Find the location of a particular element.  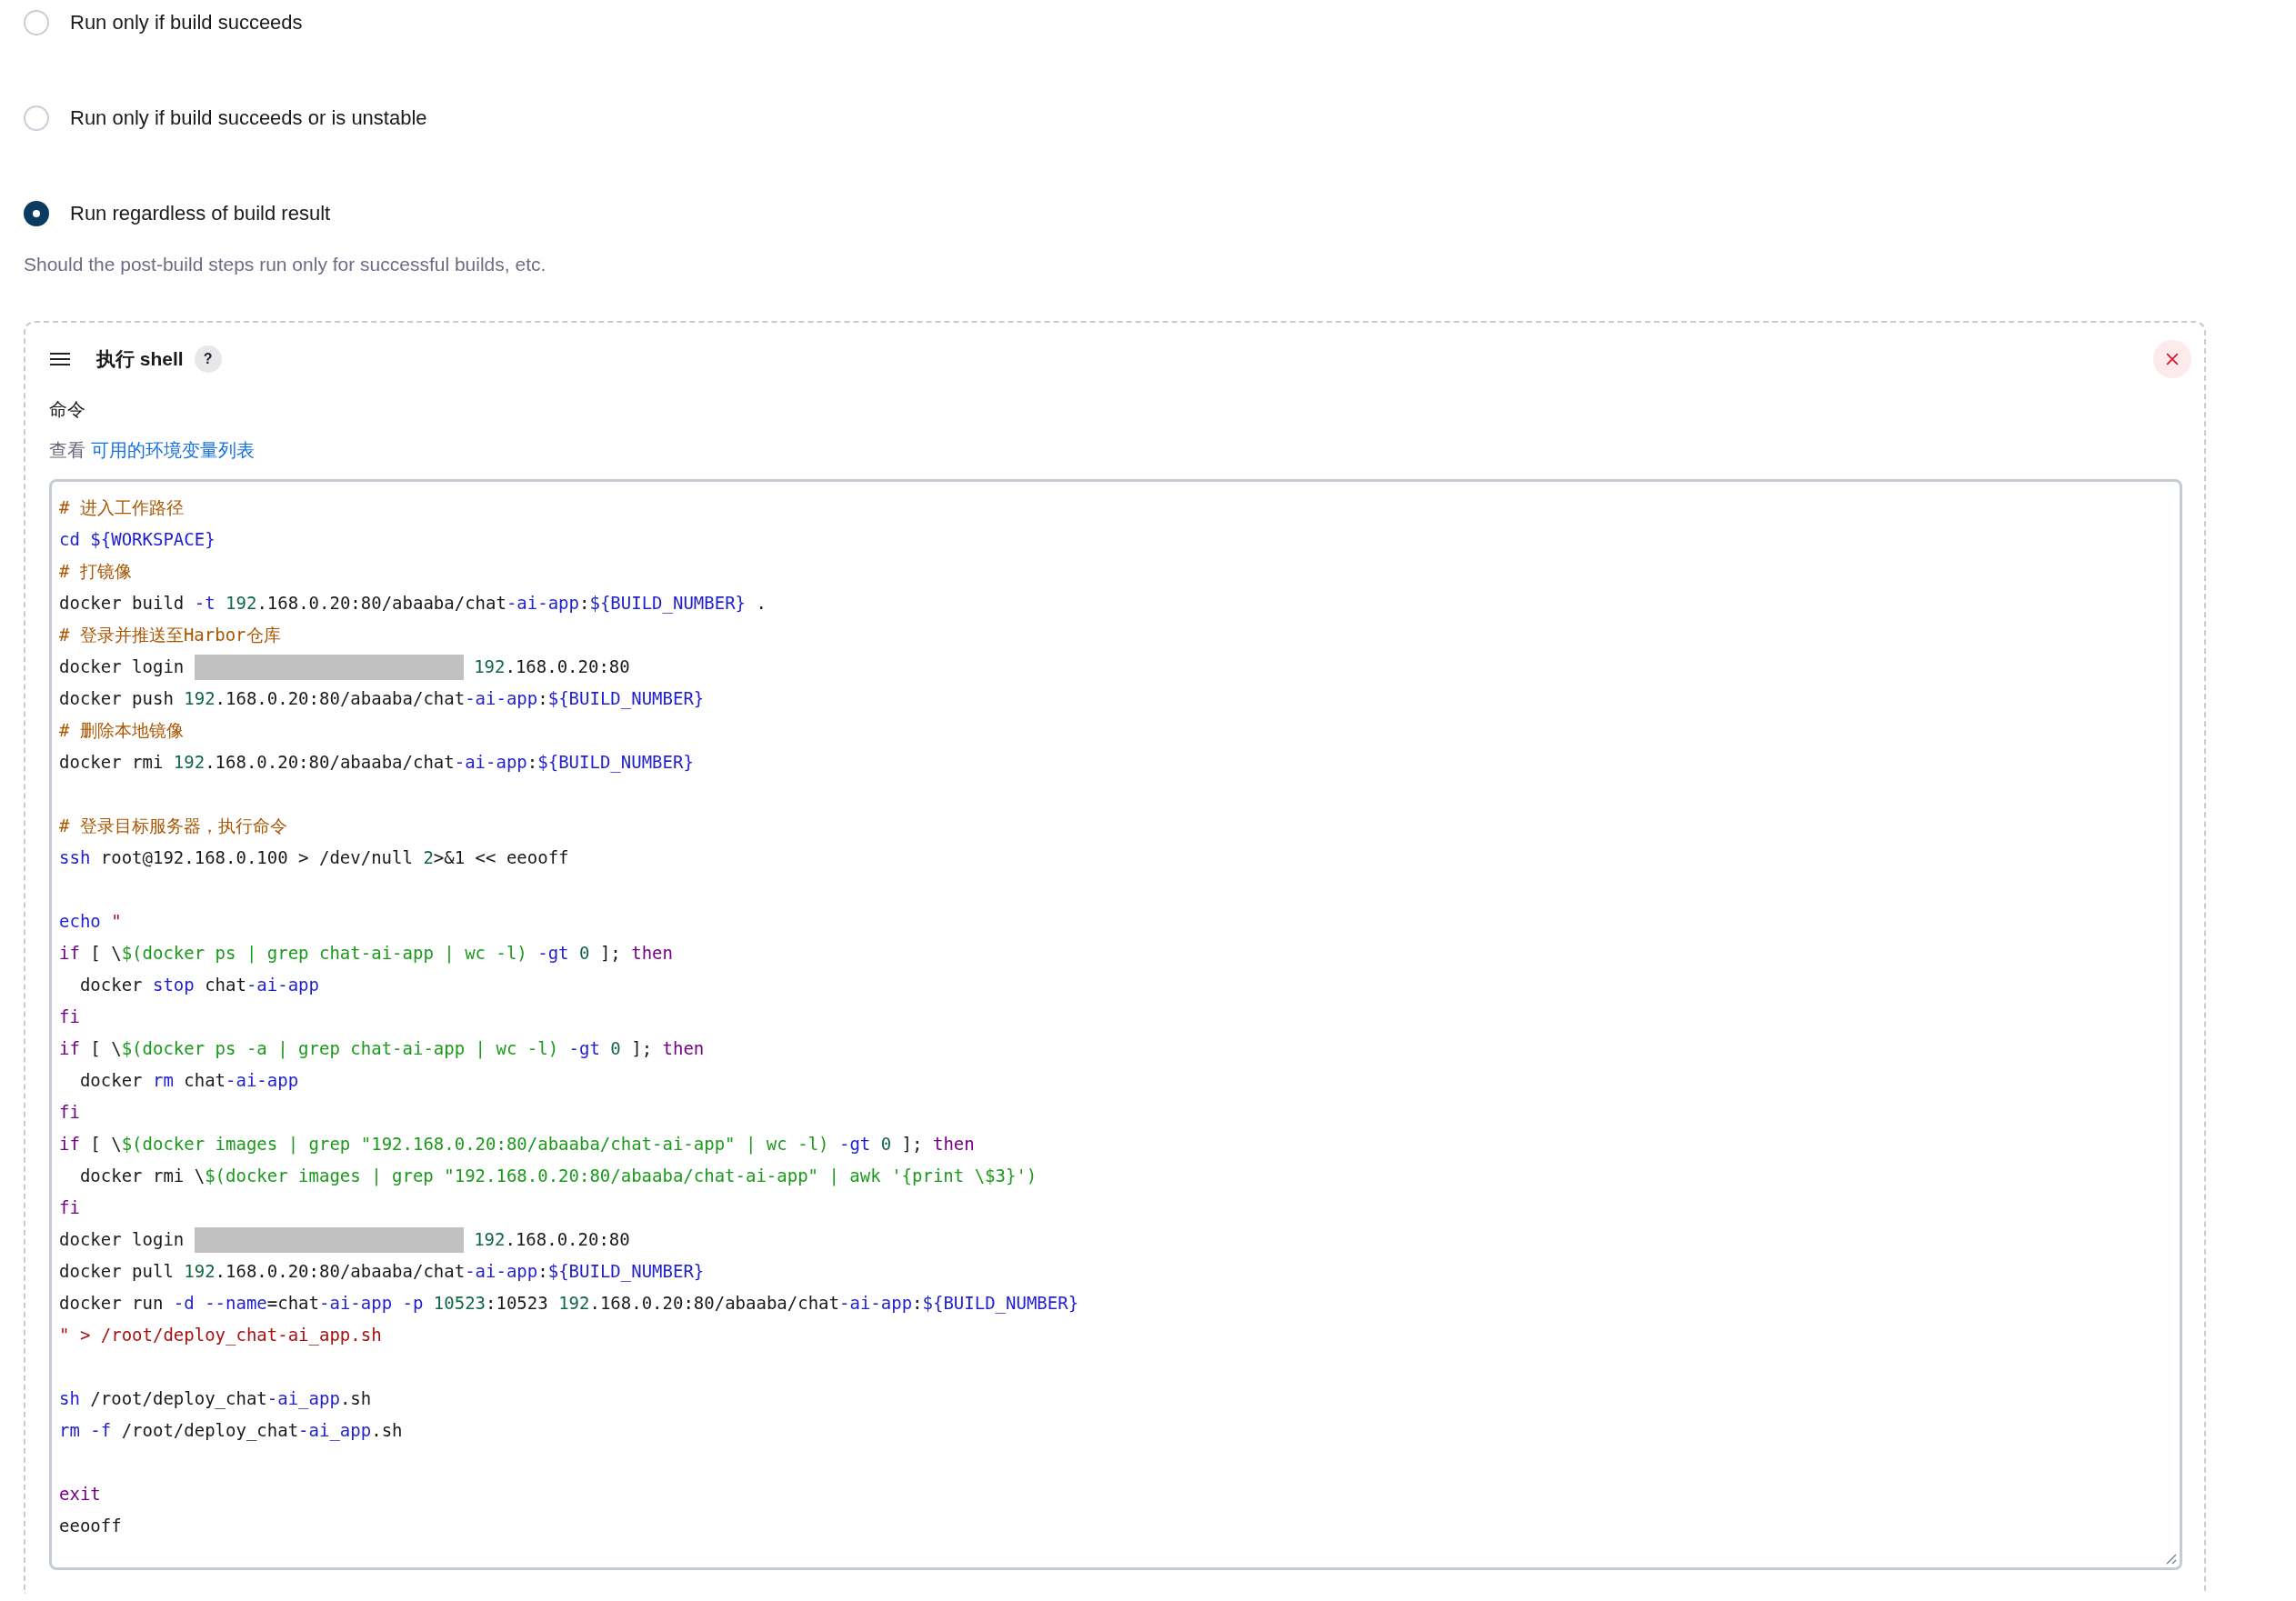

code-line: if [ \$(docker ps | grep chat-ai-app | wc -l) -gt 0 ]; then is located at coordinates (366, 954).